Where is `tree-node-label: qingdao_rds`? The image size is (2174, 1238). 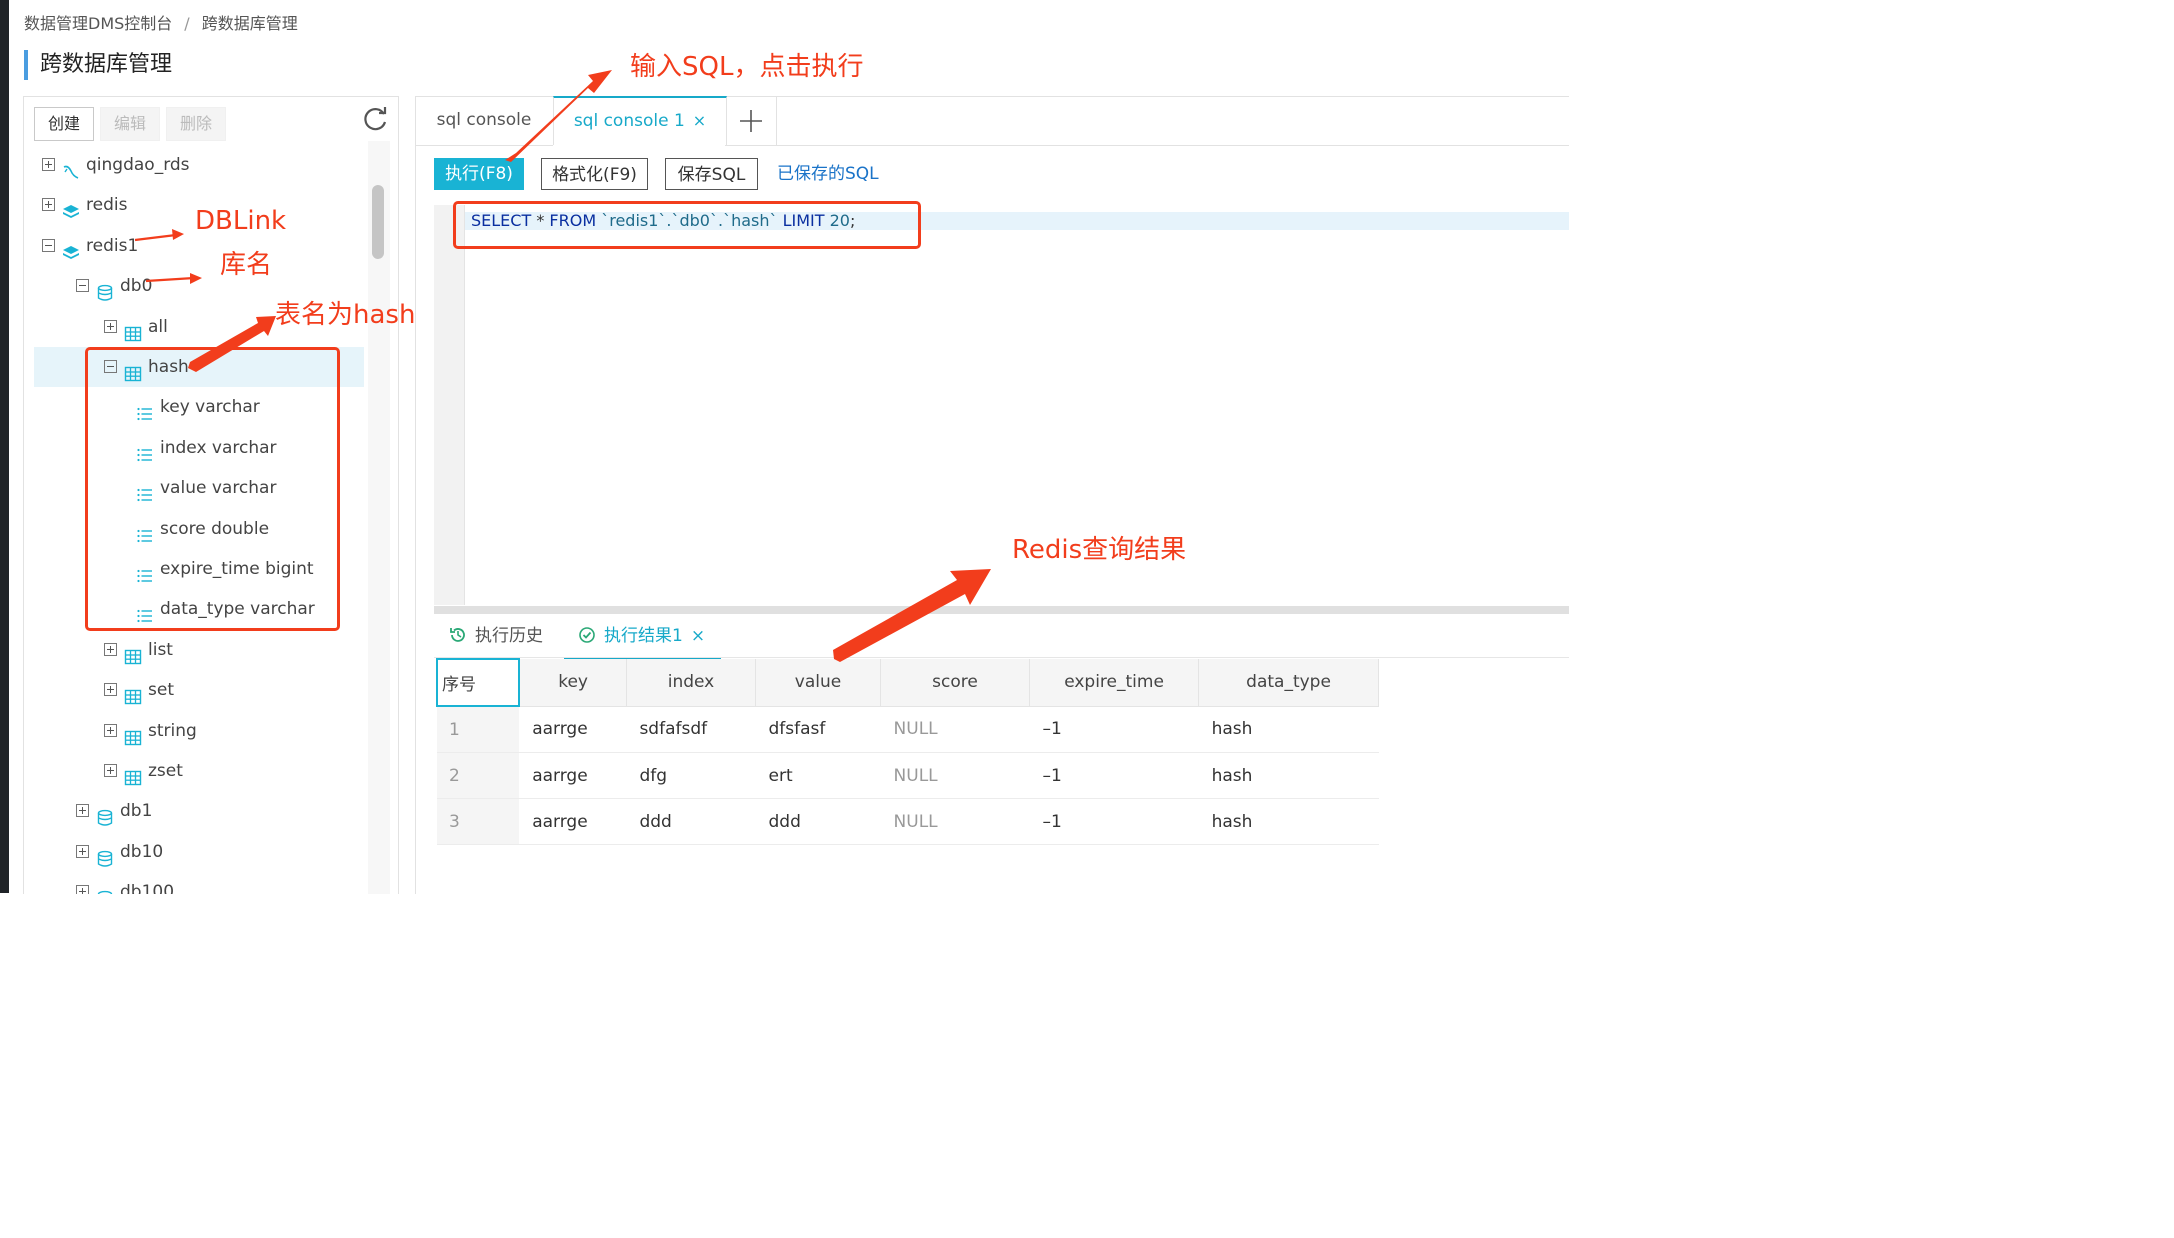 tree-node-label: qingdao_rds is located at coordinates (138, 165).